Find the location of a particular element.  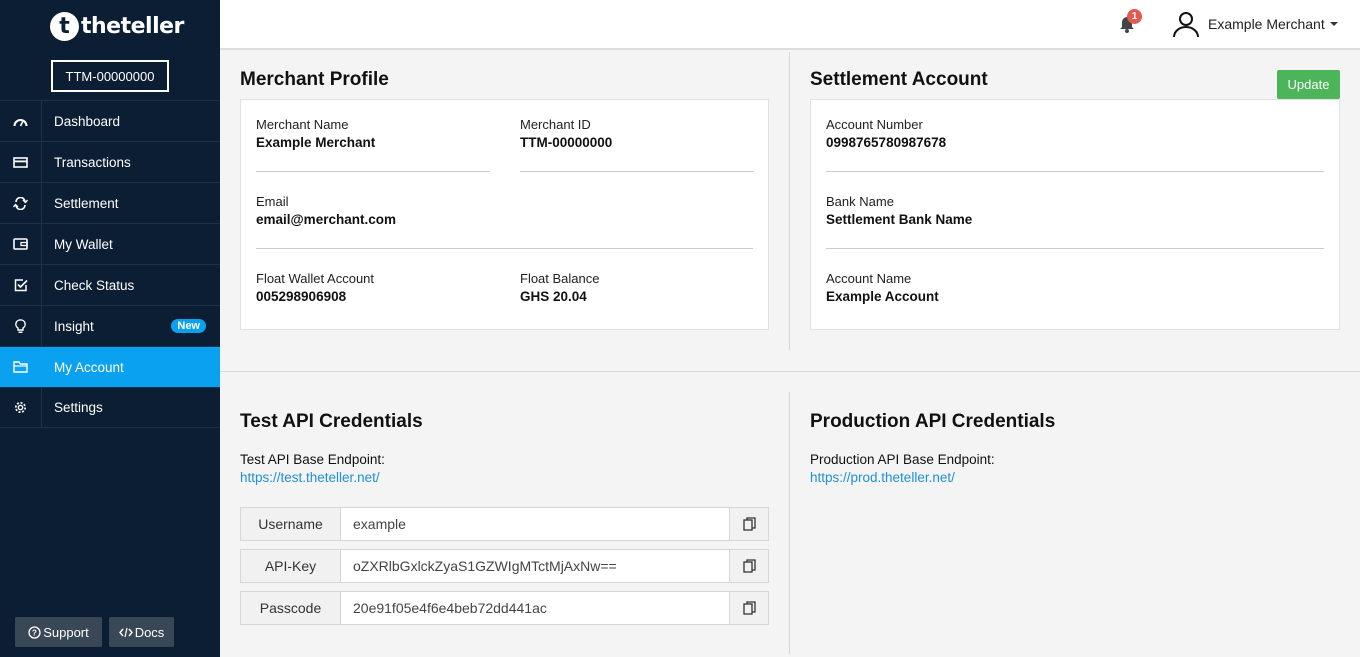

folder-icon is located at coordinates (21, 367).